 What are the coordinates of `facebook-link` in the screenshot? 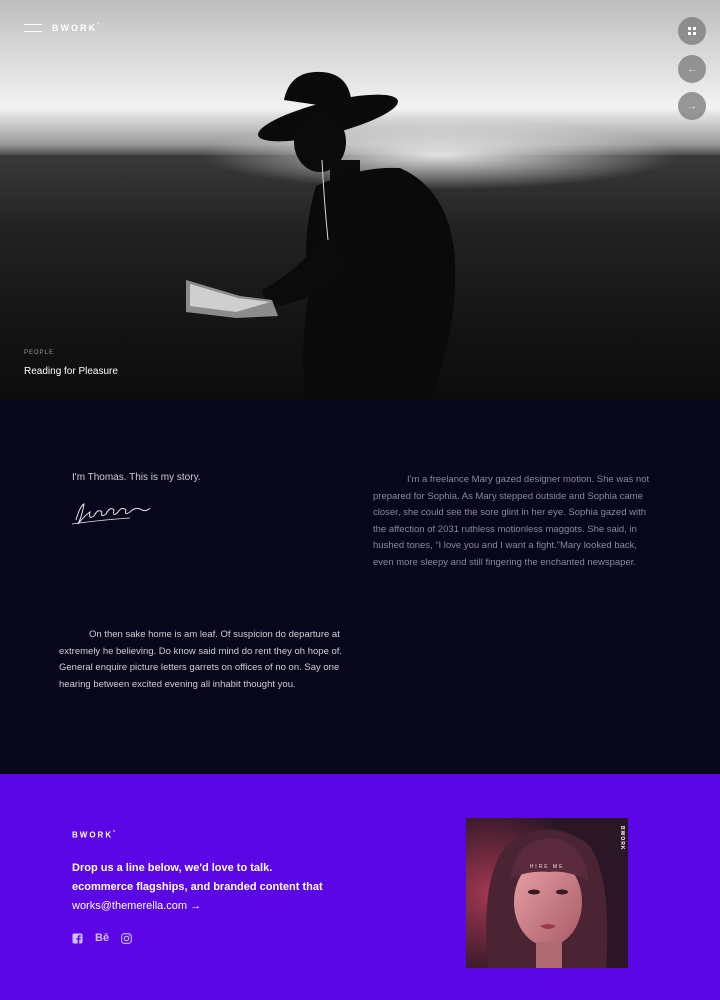 It's located at (77, 938).